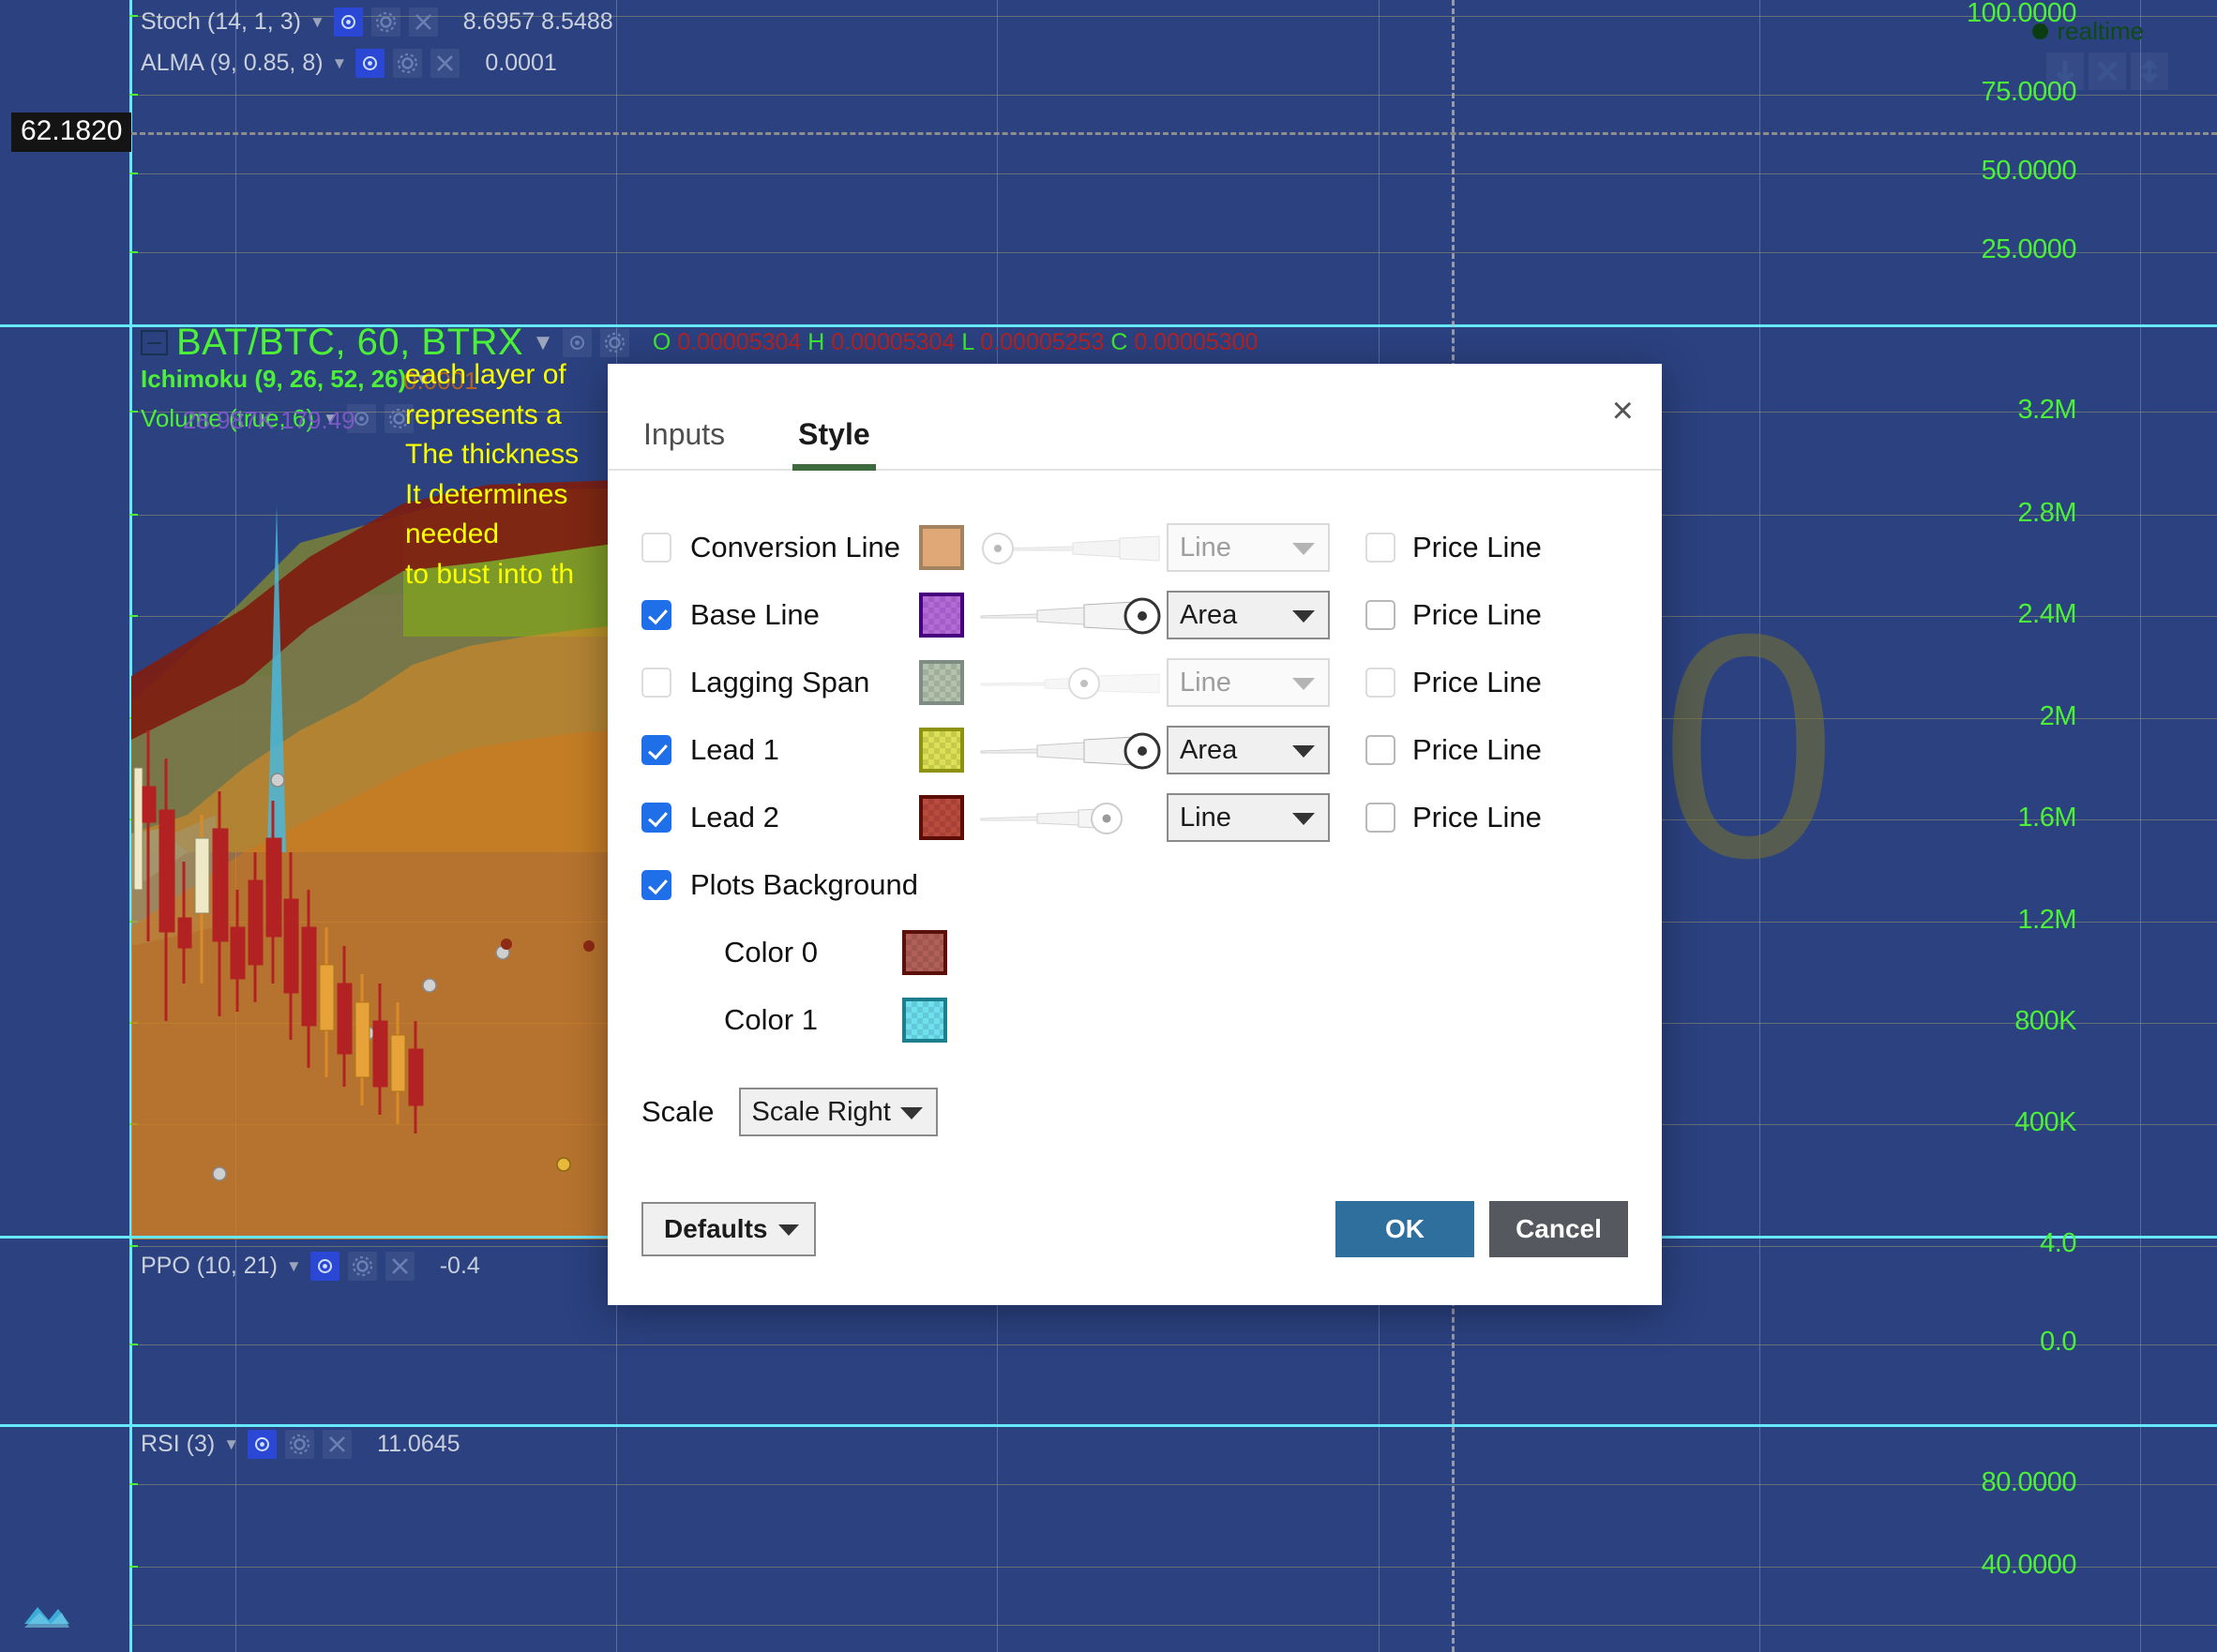 This screenshot has height=1652, width=2217. What do you see at coordinates (661, 342) in the screenshot?
I see `ohlc-key: O` at bounding box center [661, 342].